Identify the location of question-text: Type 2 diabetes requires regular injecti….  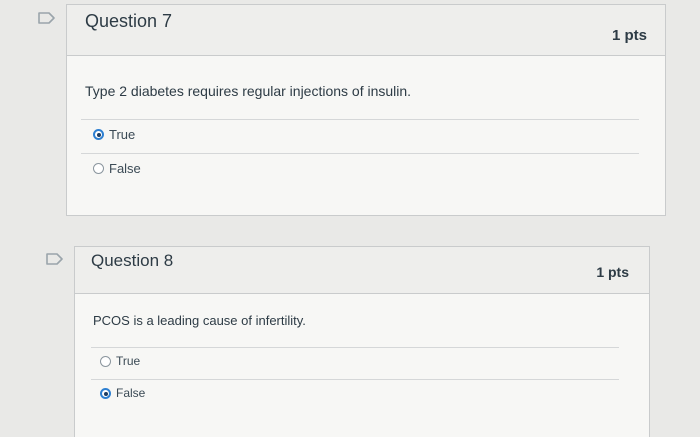
(248, 91).